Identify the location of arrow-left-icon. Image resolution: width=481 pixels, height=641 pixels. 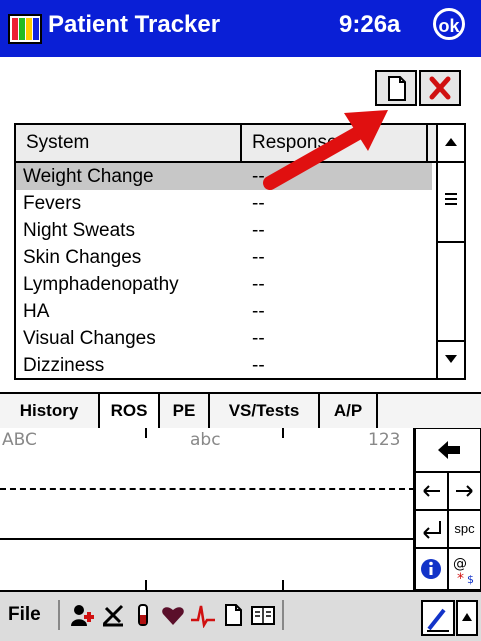
(431, 491).